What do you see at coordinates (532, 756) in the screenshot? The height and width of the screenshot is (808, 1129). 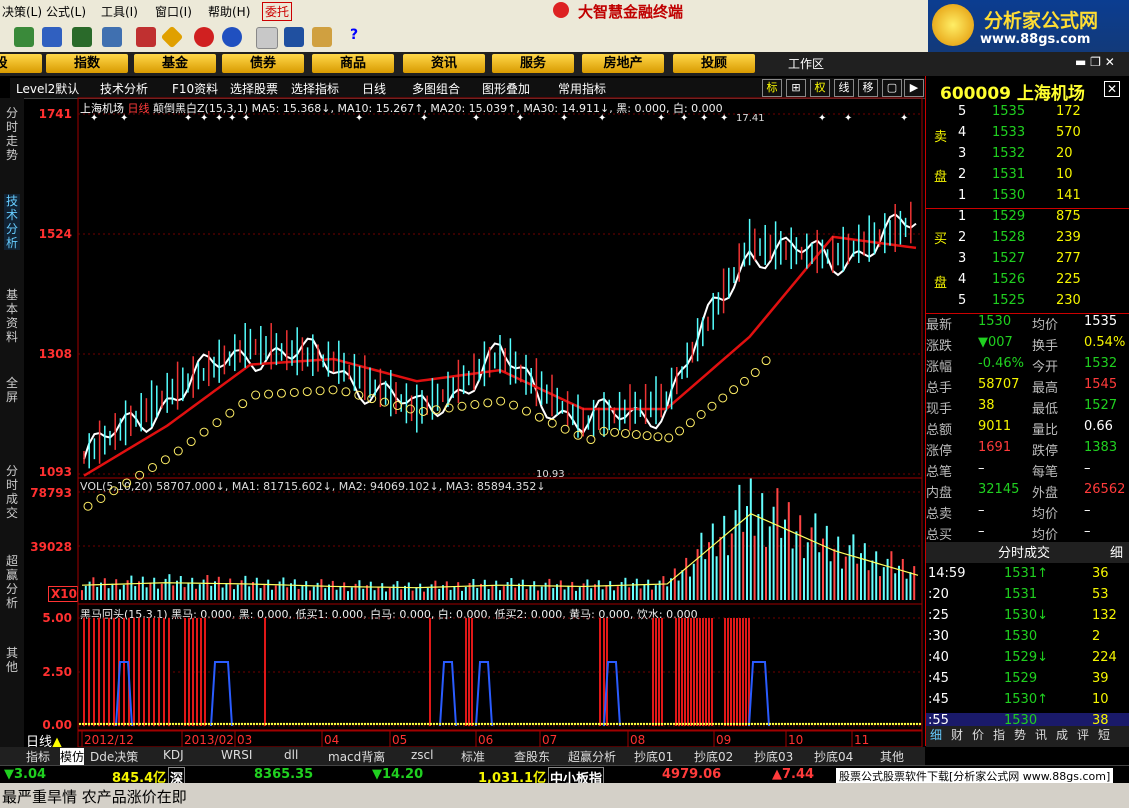 I see `indicator-tab: 查股东` at bounding box center [532, 756].